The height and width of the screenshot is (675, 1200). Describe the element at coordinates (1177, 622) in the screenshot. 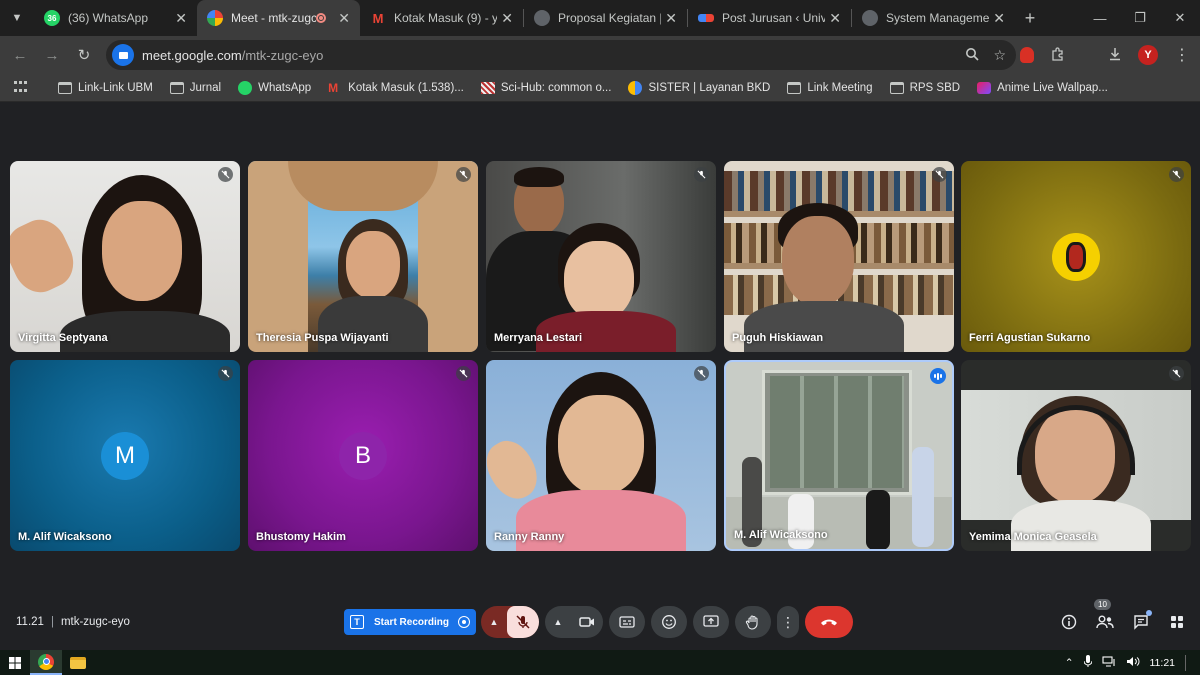

I see `activities-grid-icon` at that location.